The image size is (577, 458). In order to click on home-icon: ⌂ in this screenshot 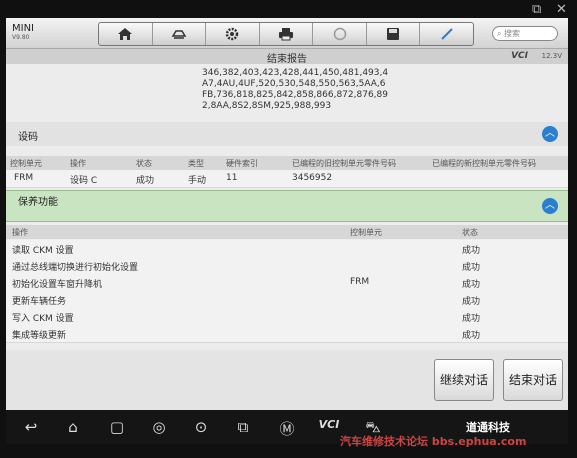, I will do `click(73, 427)`.